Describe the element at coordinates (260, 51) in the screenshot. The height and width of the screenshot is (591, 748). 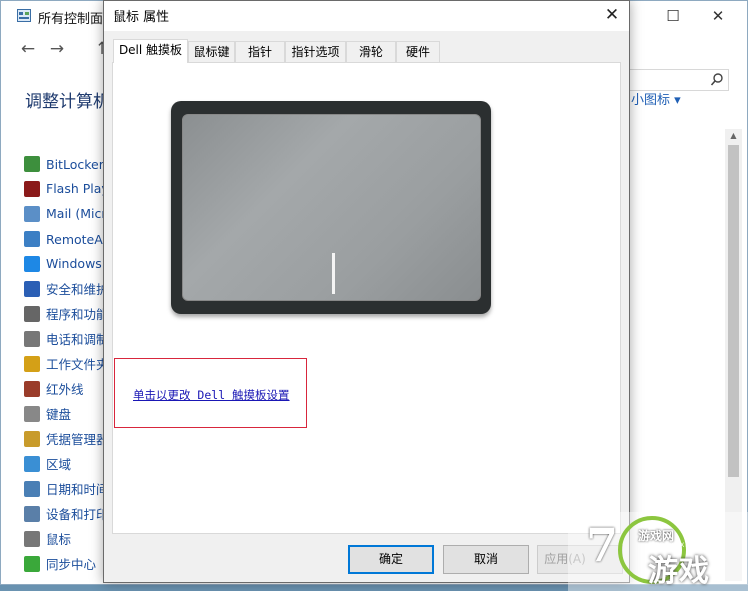
I see `tab-pointers: 指针` at that location.